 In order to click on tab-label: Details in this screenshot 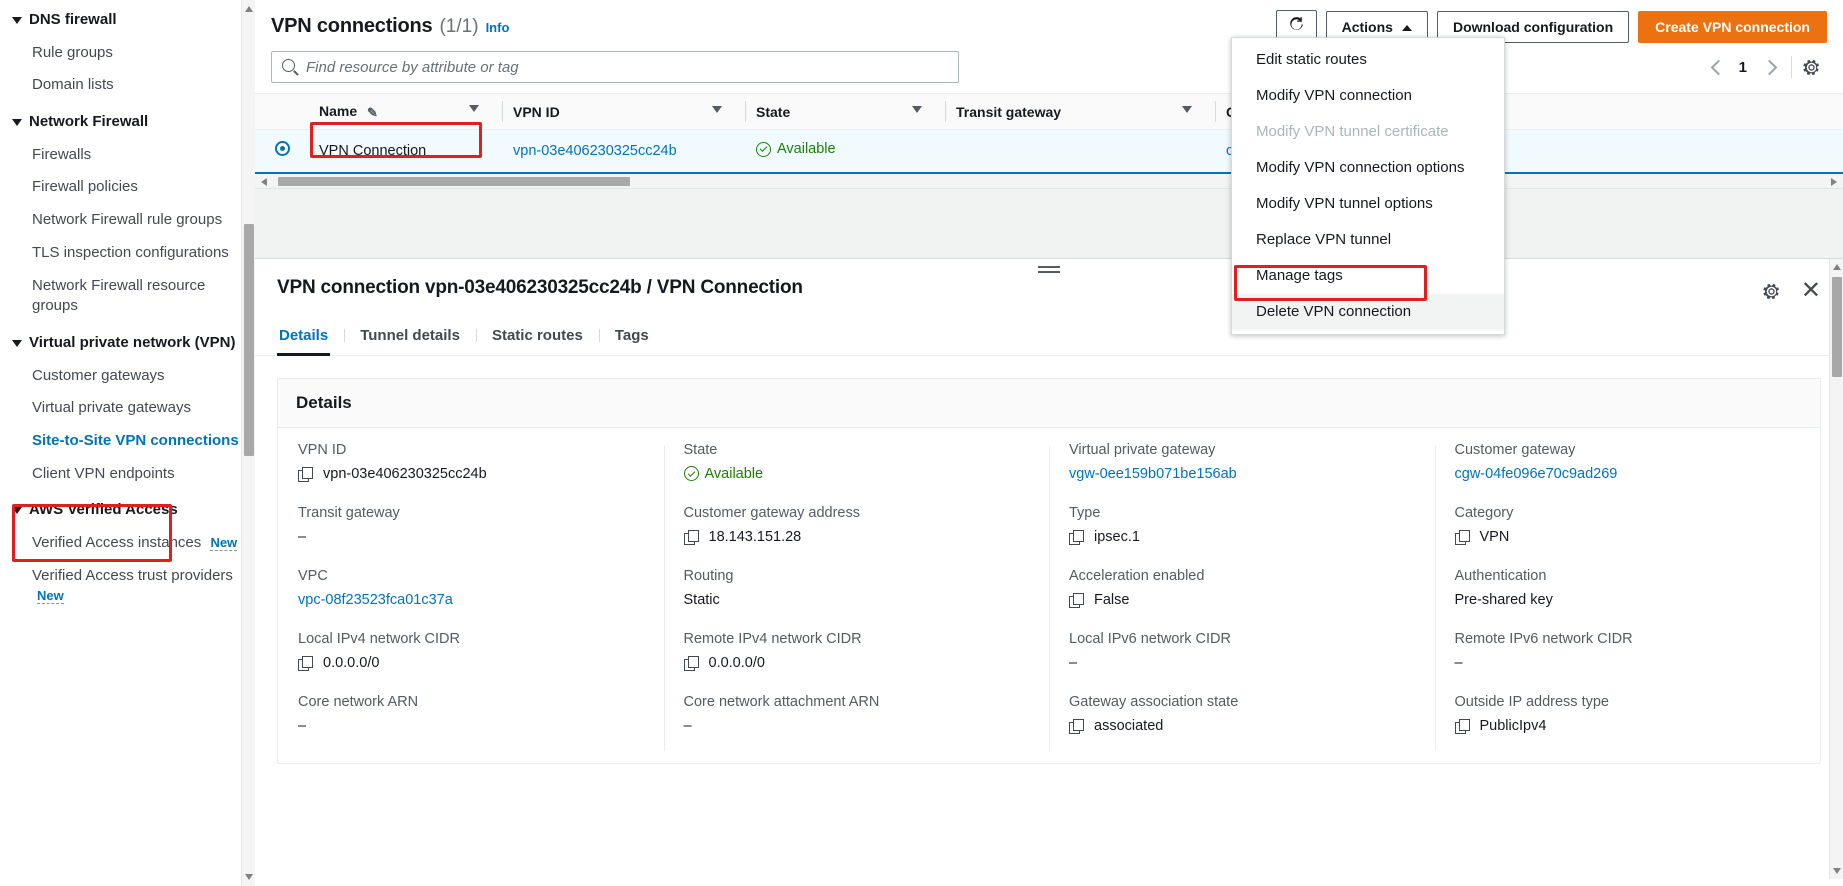, I will do `click(304, 335)`.